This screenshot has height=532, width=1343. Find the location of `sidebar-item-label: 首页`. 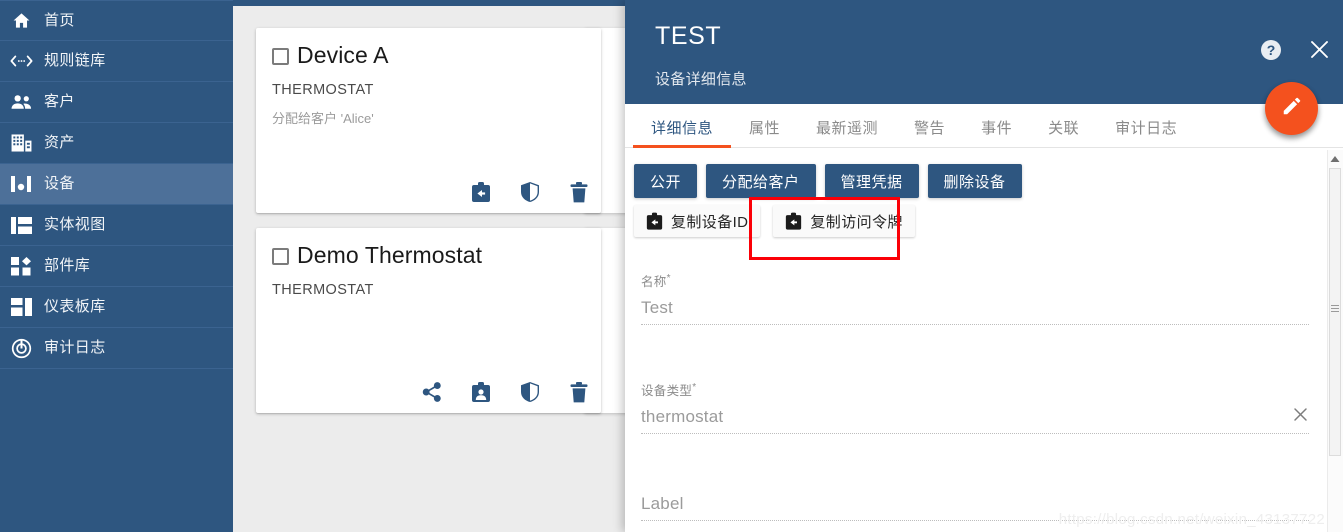

sidebar-item-label: 首页 is located at coordinates (59, 20).